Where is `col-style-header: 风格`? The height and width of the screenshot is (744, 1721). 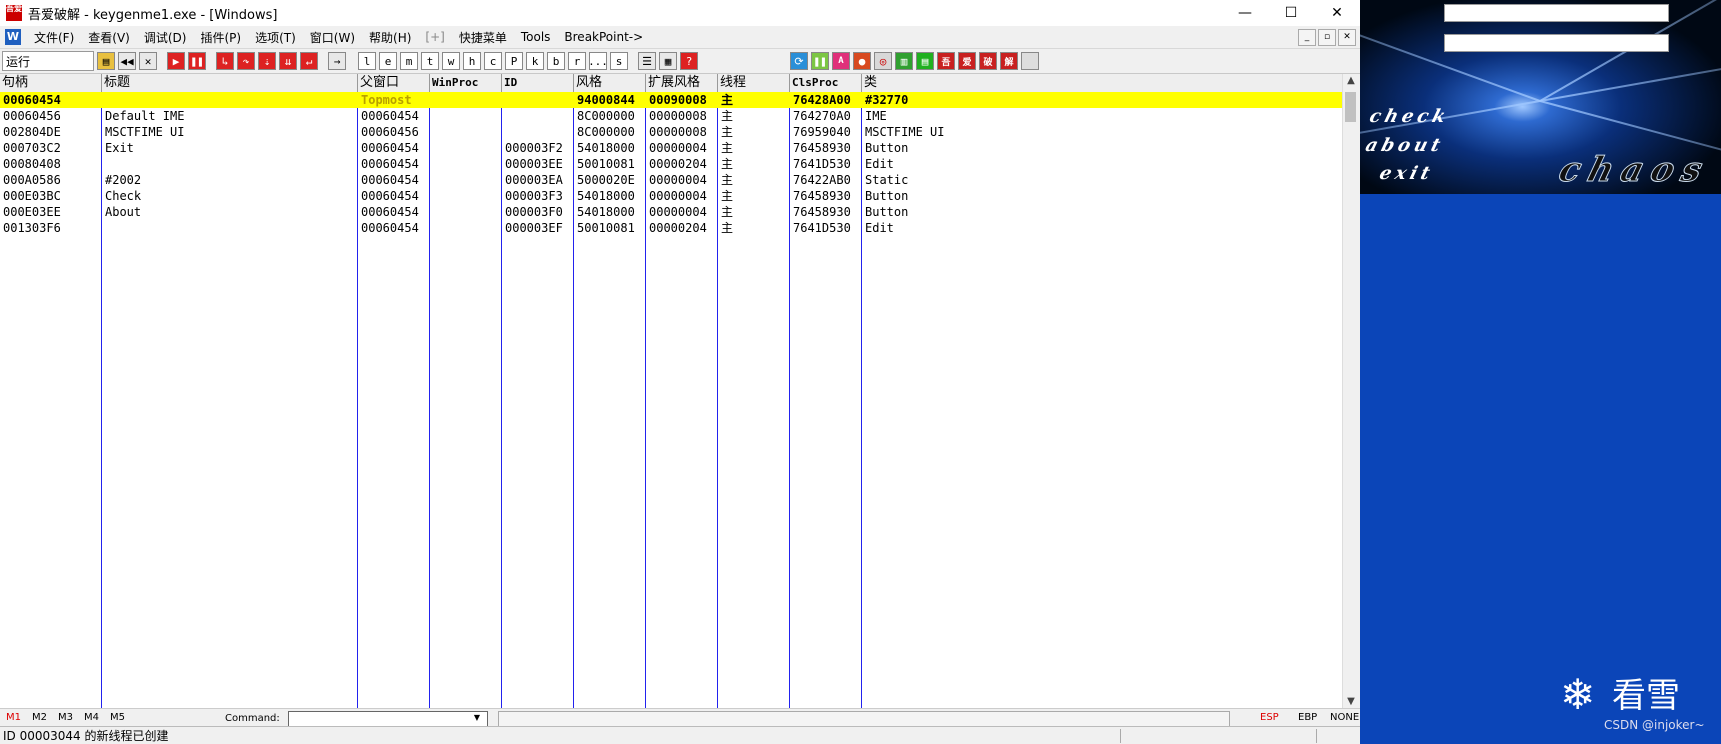 col-style-header: 风格 is located at coordinates (610, 83).